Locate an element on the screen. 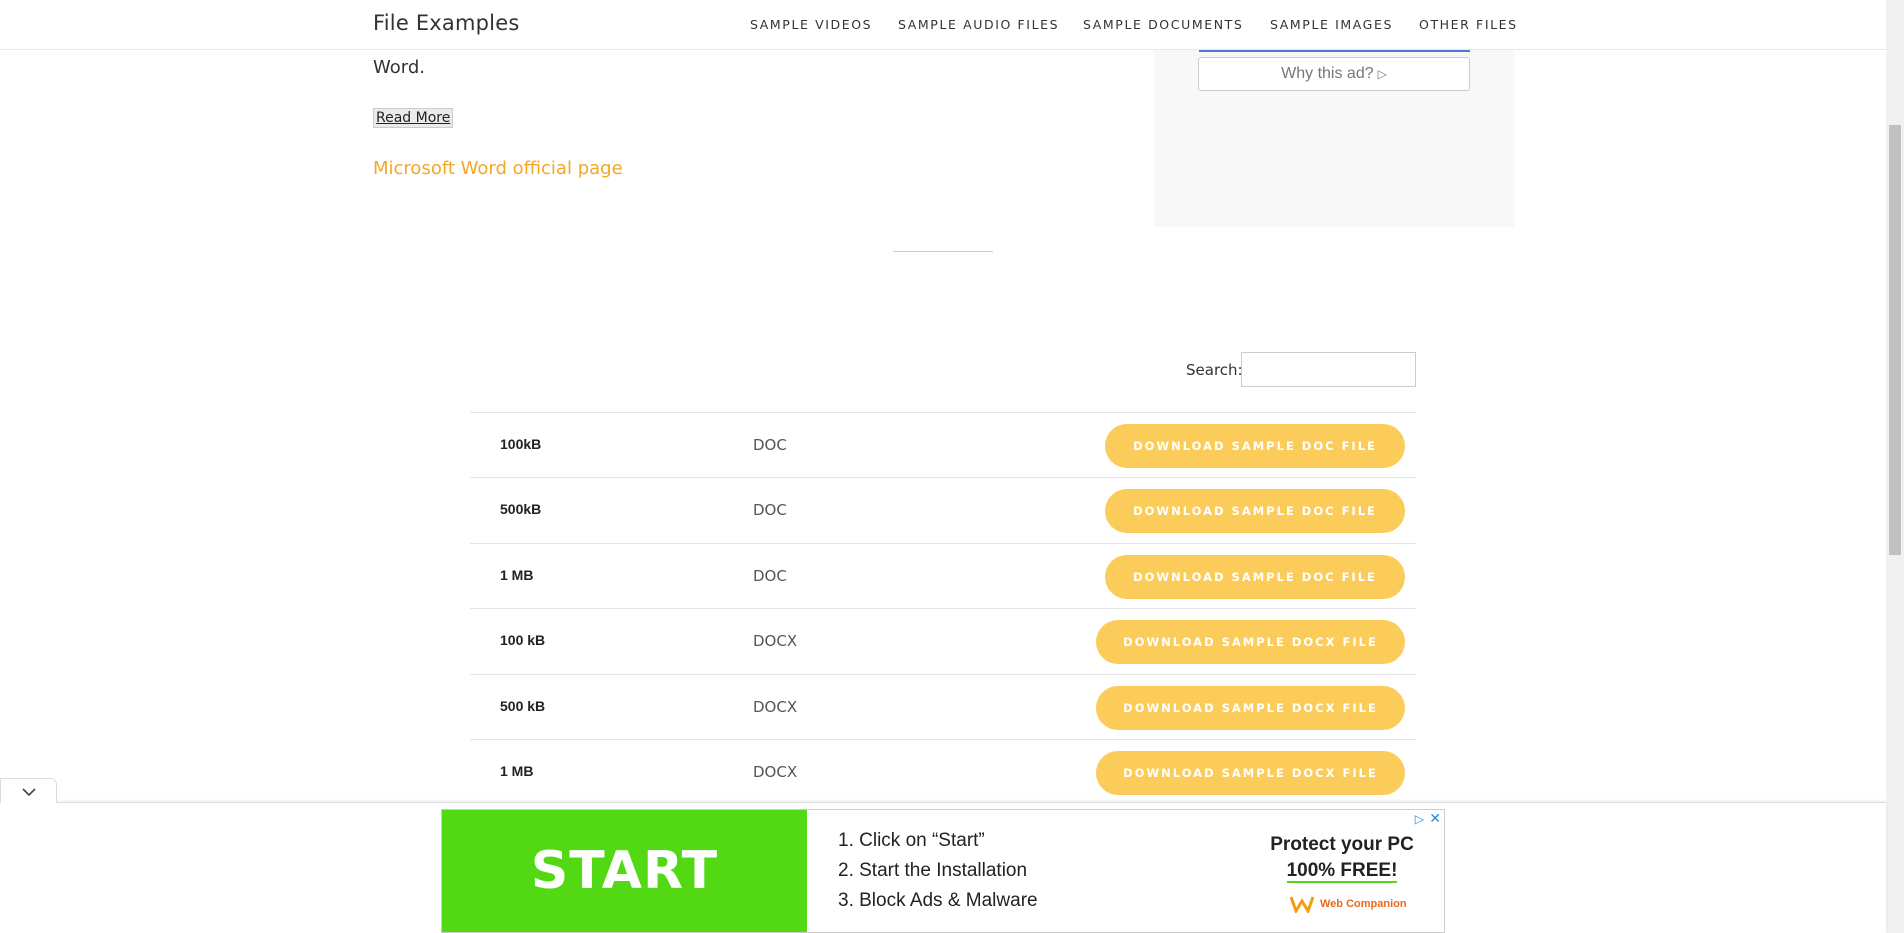  ad-headline: Protect your PC 100% FREE! is located at coordinates (1342, 858).